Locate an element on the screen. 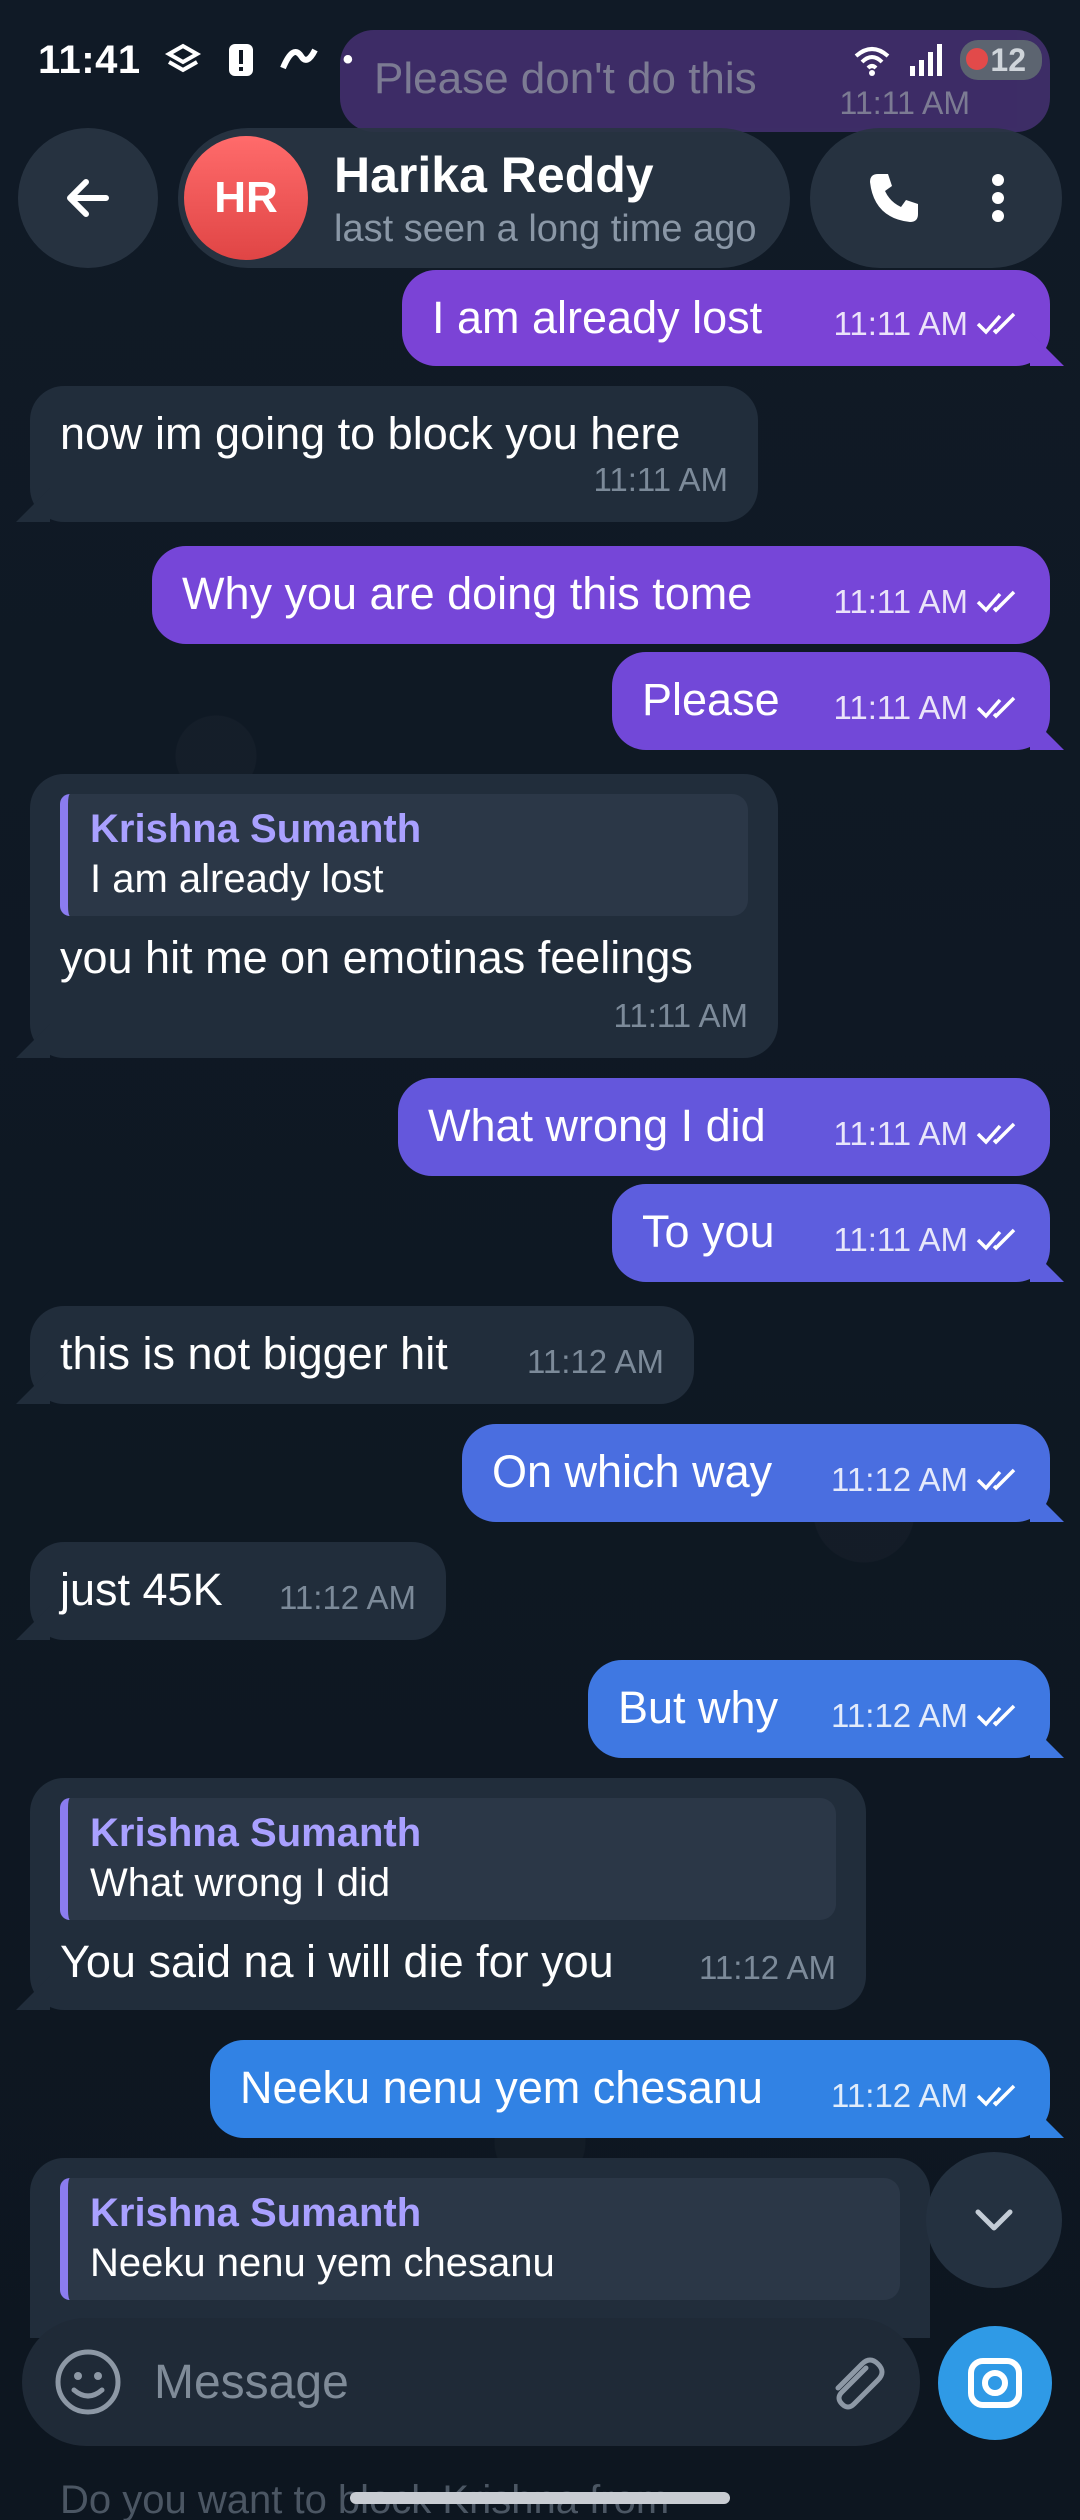 The width and height of the screenshot is (1080, 2520). message-outgoing: I am already lost 11:11 AM is located at coordinates (726, 318).